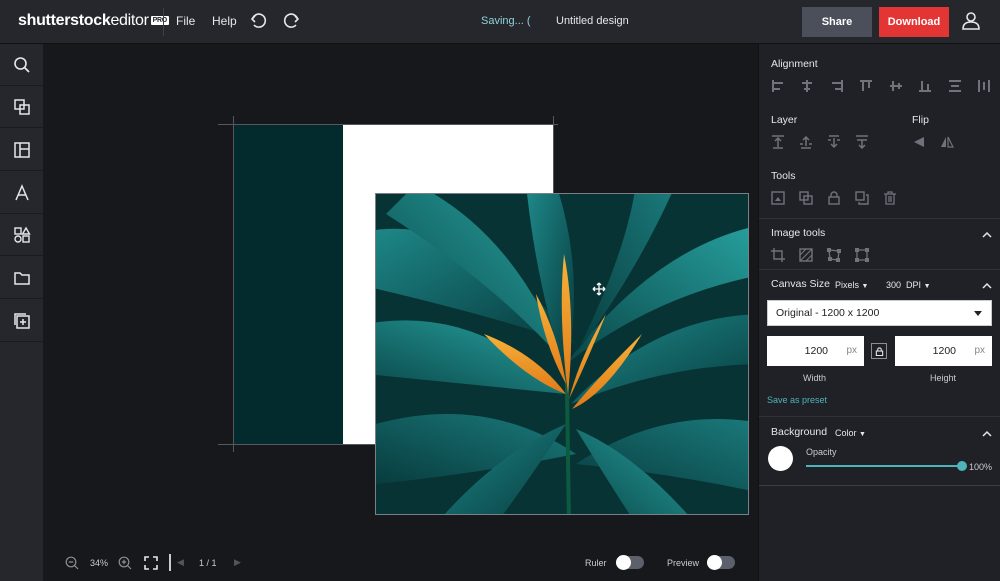 The width and height of the screenshot is (1000, 581). I want to click on zoom-out-icon, so click(72, 563).